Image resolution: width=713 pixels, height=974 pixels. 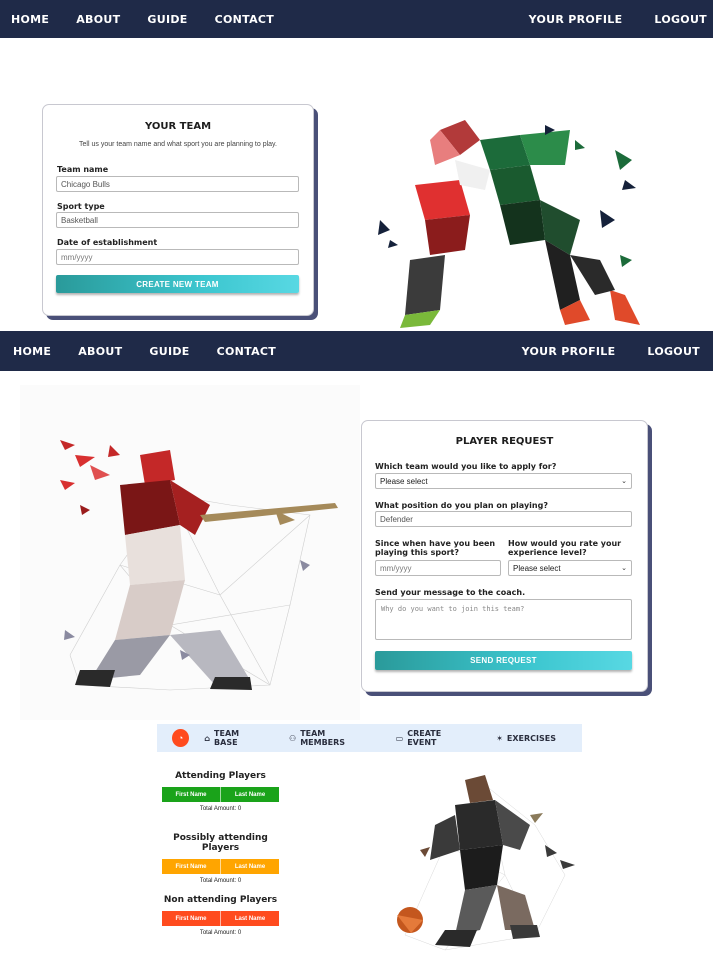 What do you see at coordinates (177, 284) in the screenshot?
I see `create-team-button: CREATE NEW TEAM` at bounding box center [177, 284].